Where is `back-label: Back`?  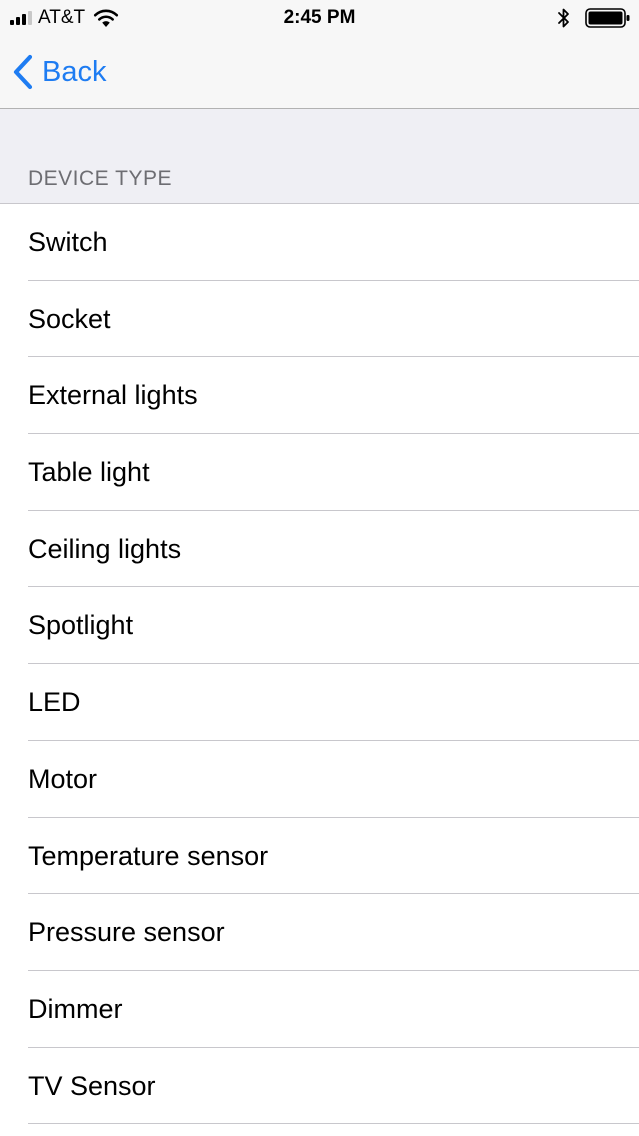 back-label: Back is located at coordinates (74, 72).